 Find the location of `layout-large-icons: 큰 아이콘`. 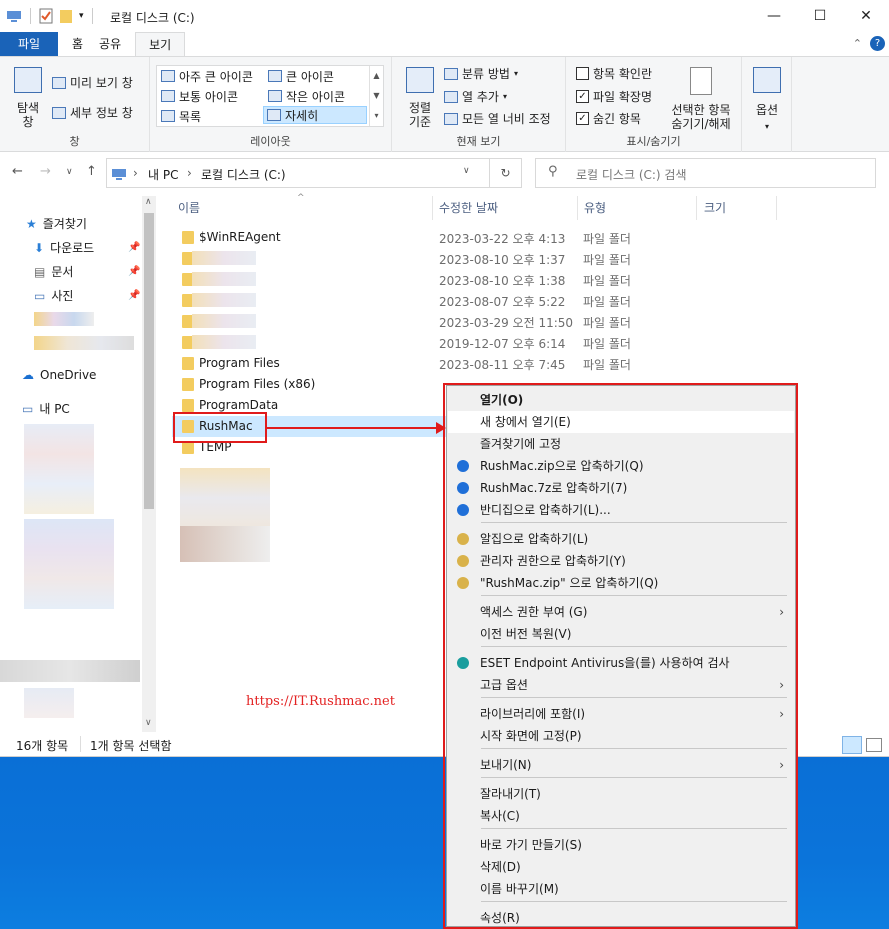

layout-large-icons: 큰 아이콘 is located at coordinates (316, 76).